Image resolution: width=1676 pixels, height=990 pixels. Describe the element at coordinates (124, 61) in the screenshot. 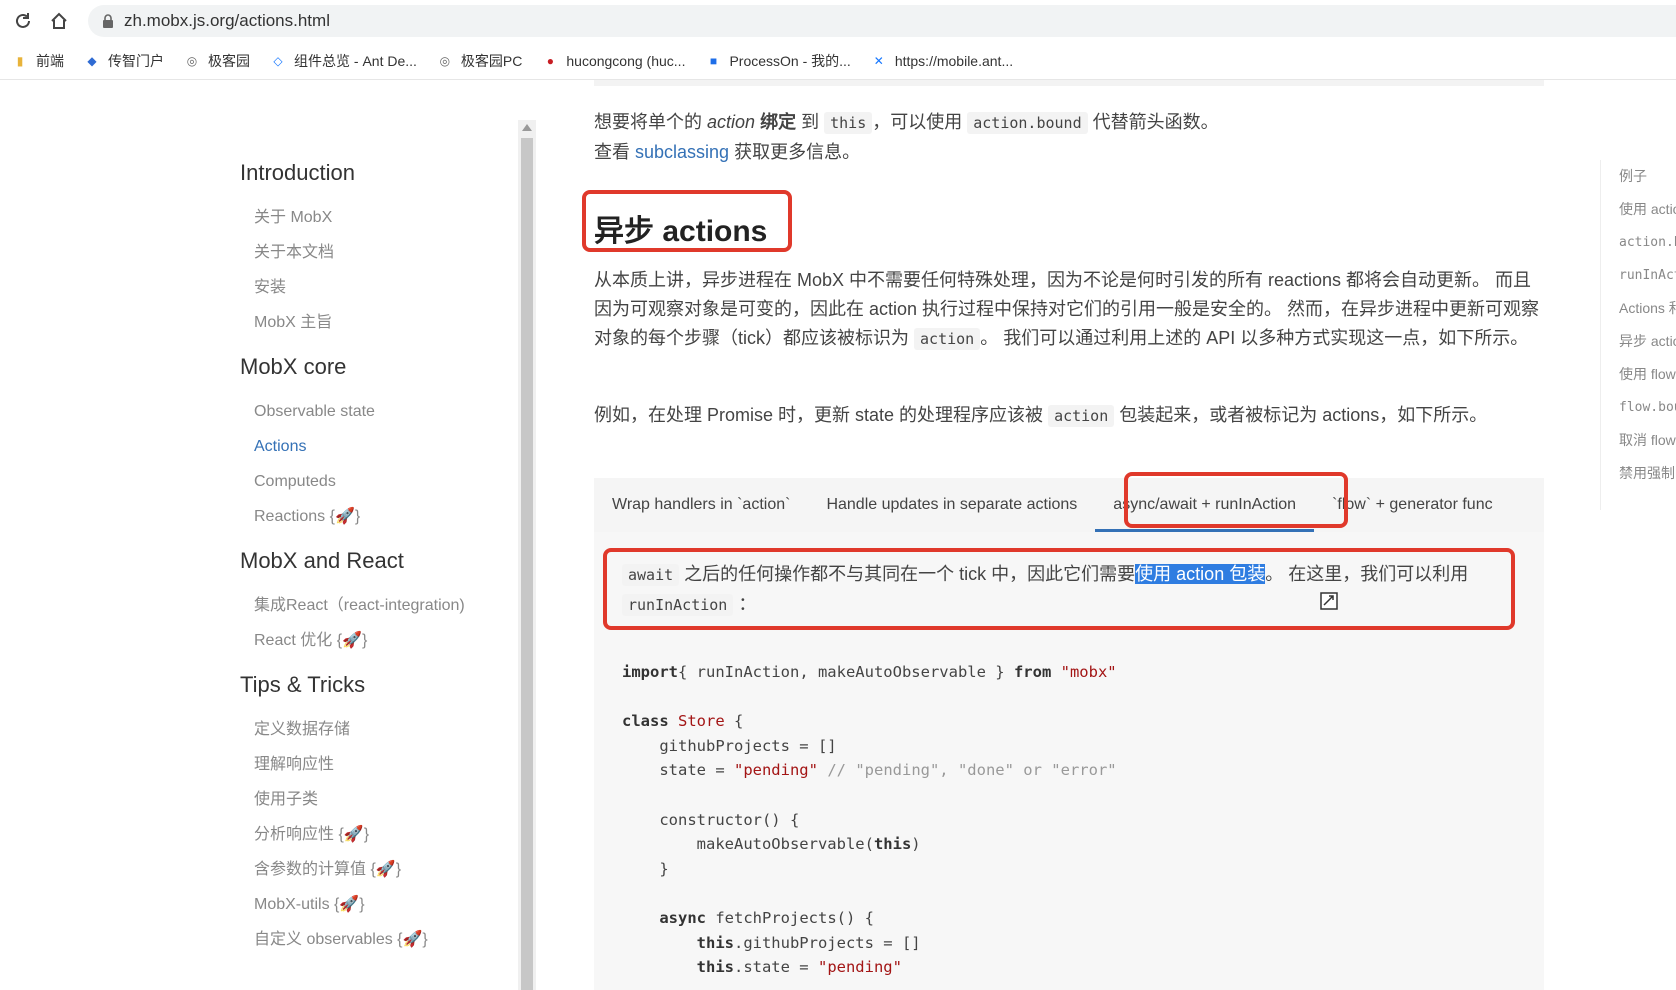

I see `bookmark-item: ◆ 传智门户` at that location.